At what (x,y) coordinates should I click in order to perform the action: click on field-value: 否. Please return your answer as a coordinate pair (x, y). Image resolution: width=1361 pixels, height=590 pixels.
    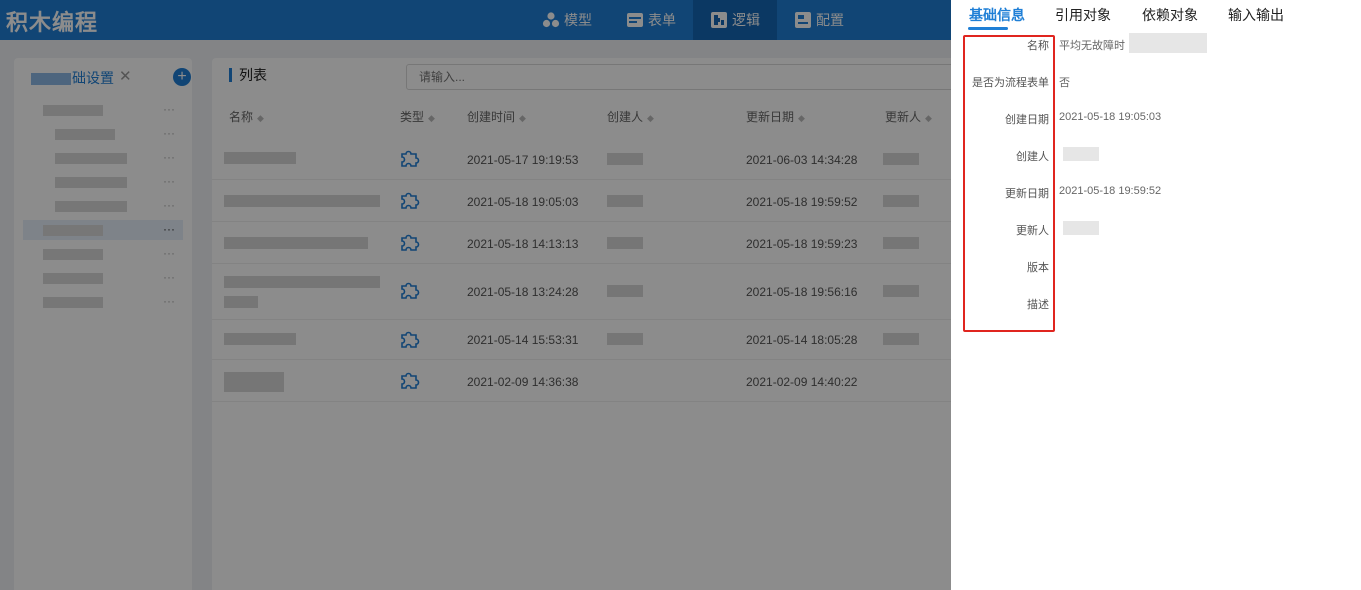
    Looking at the image, I should click on (1064, 83).